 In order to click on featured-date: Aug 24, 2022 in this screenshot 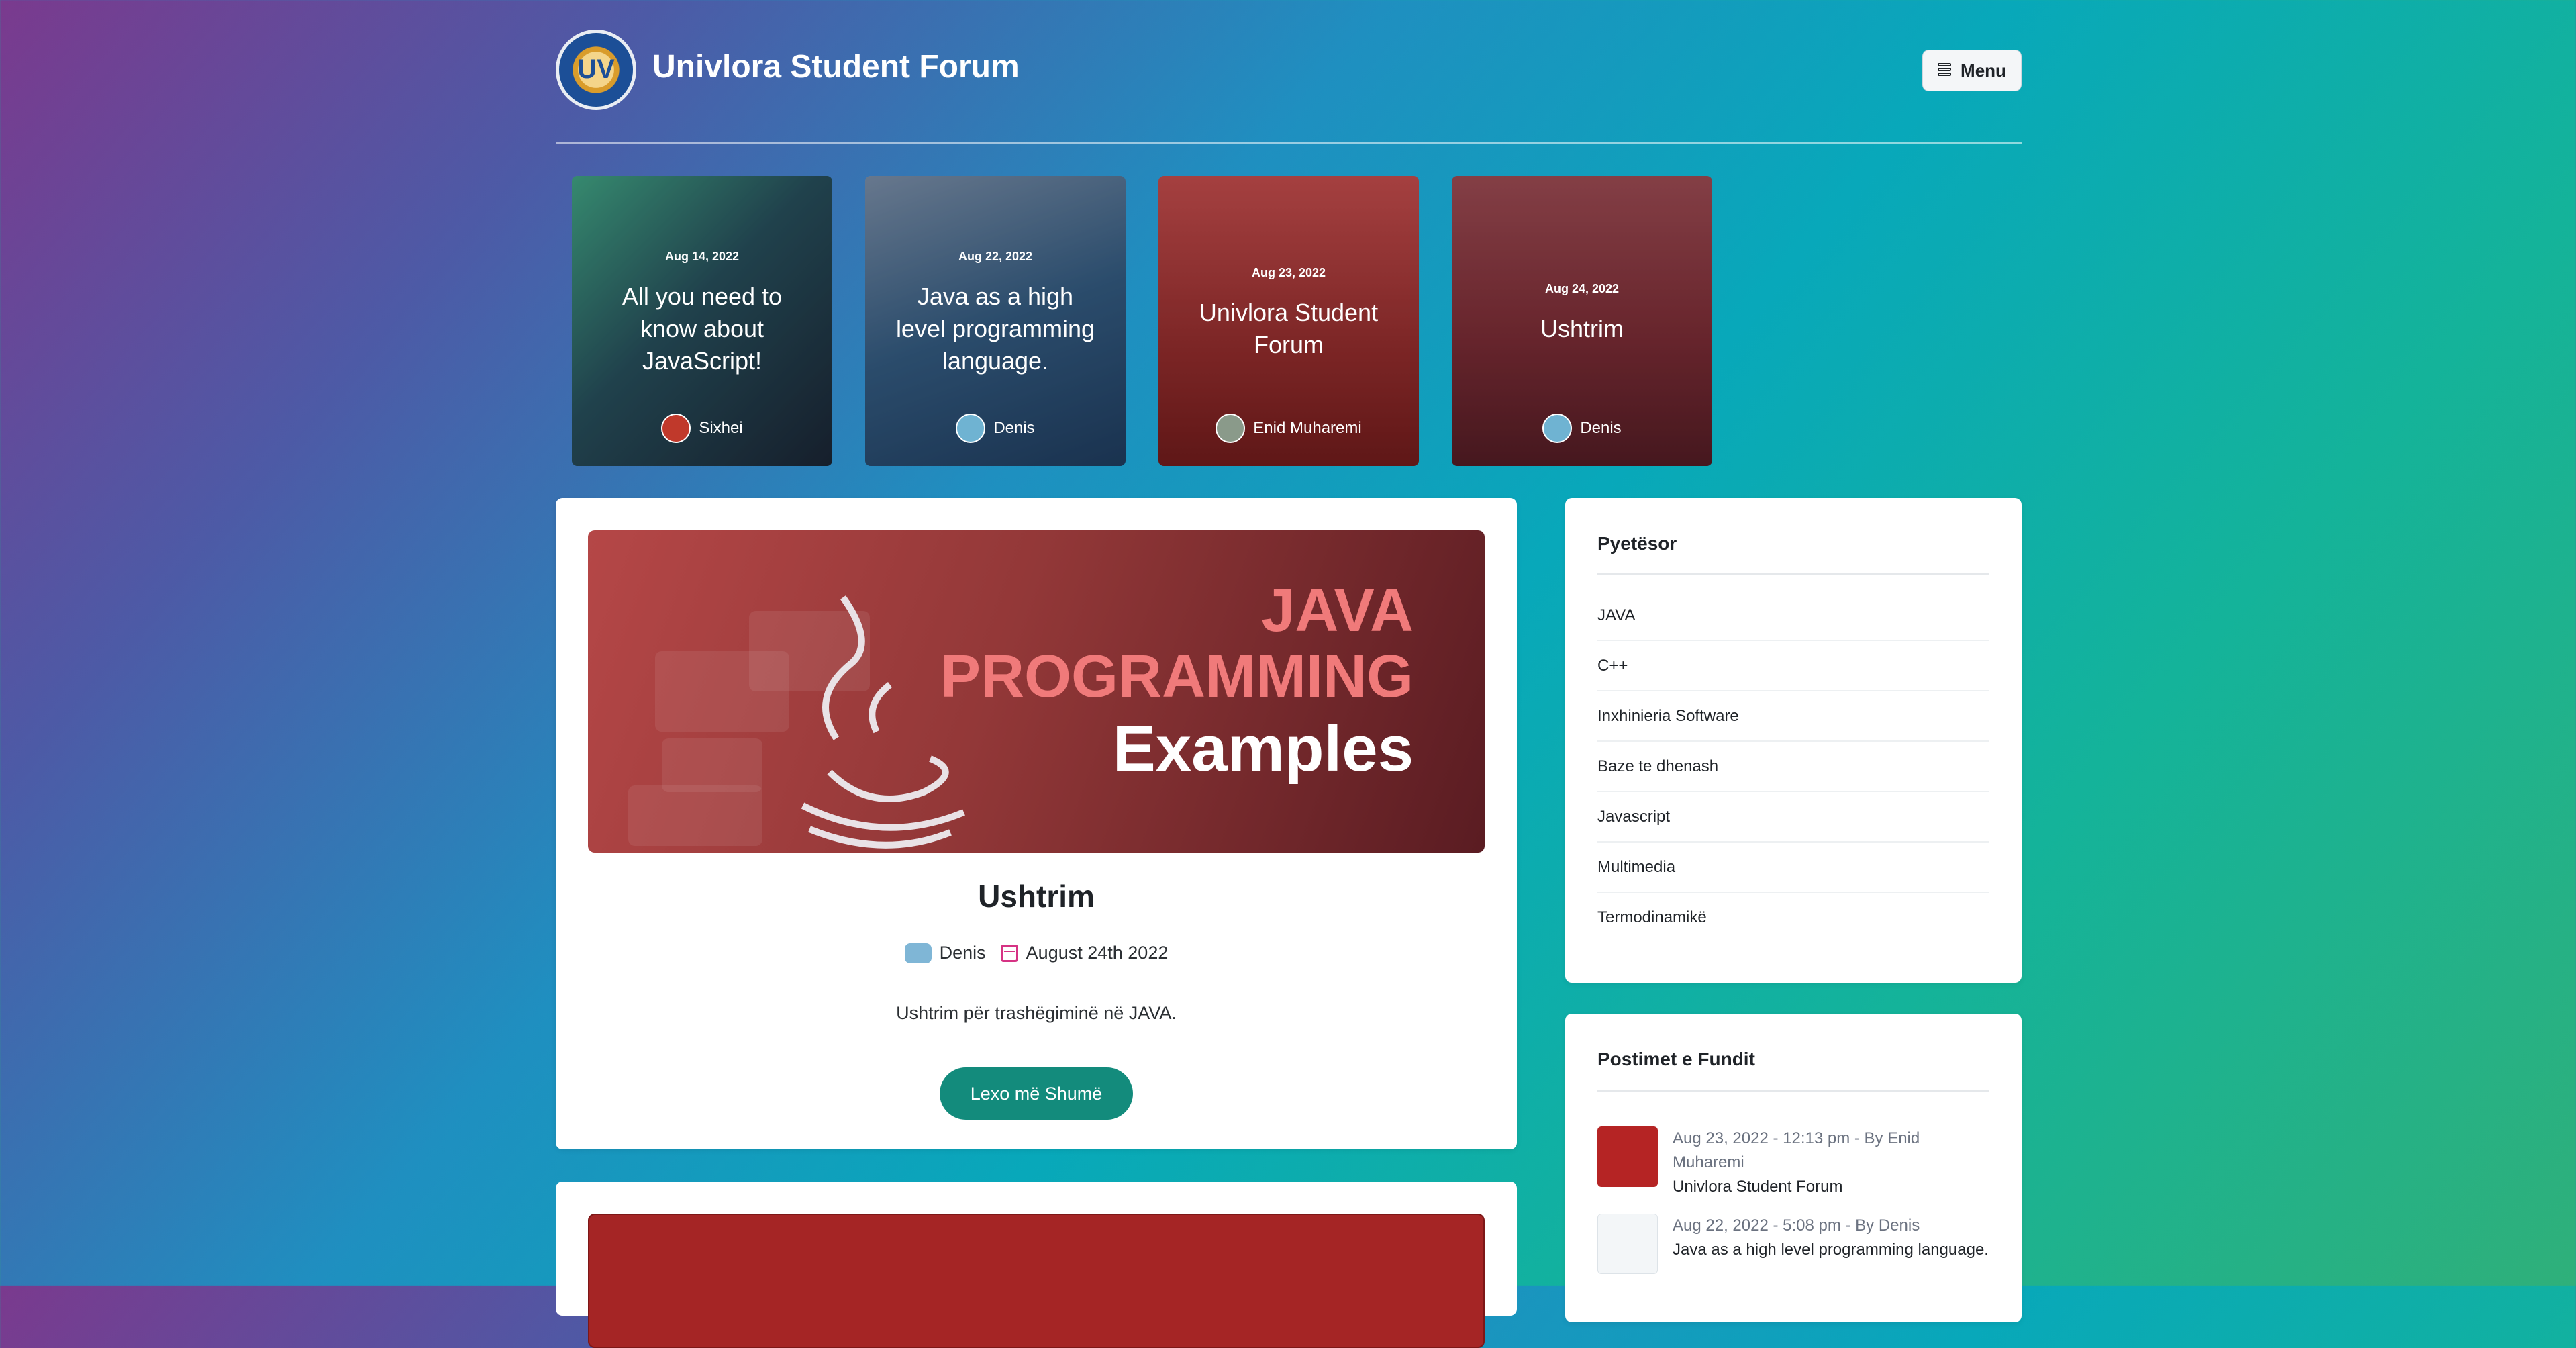, I will do `click(1582, 288)`.